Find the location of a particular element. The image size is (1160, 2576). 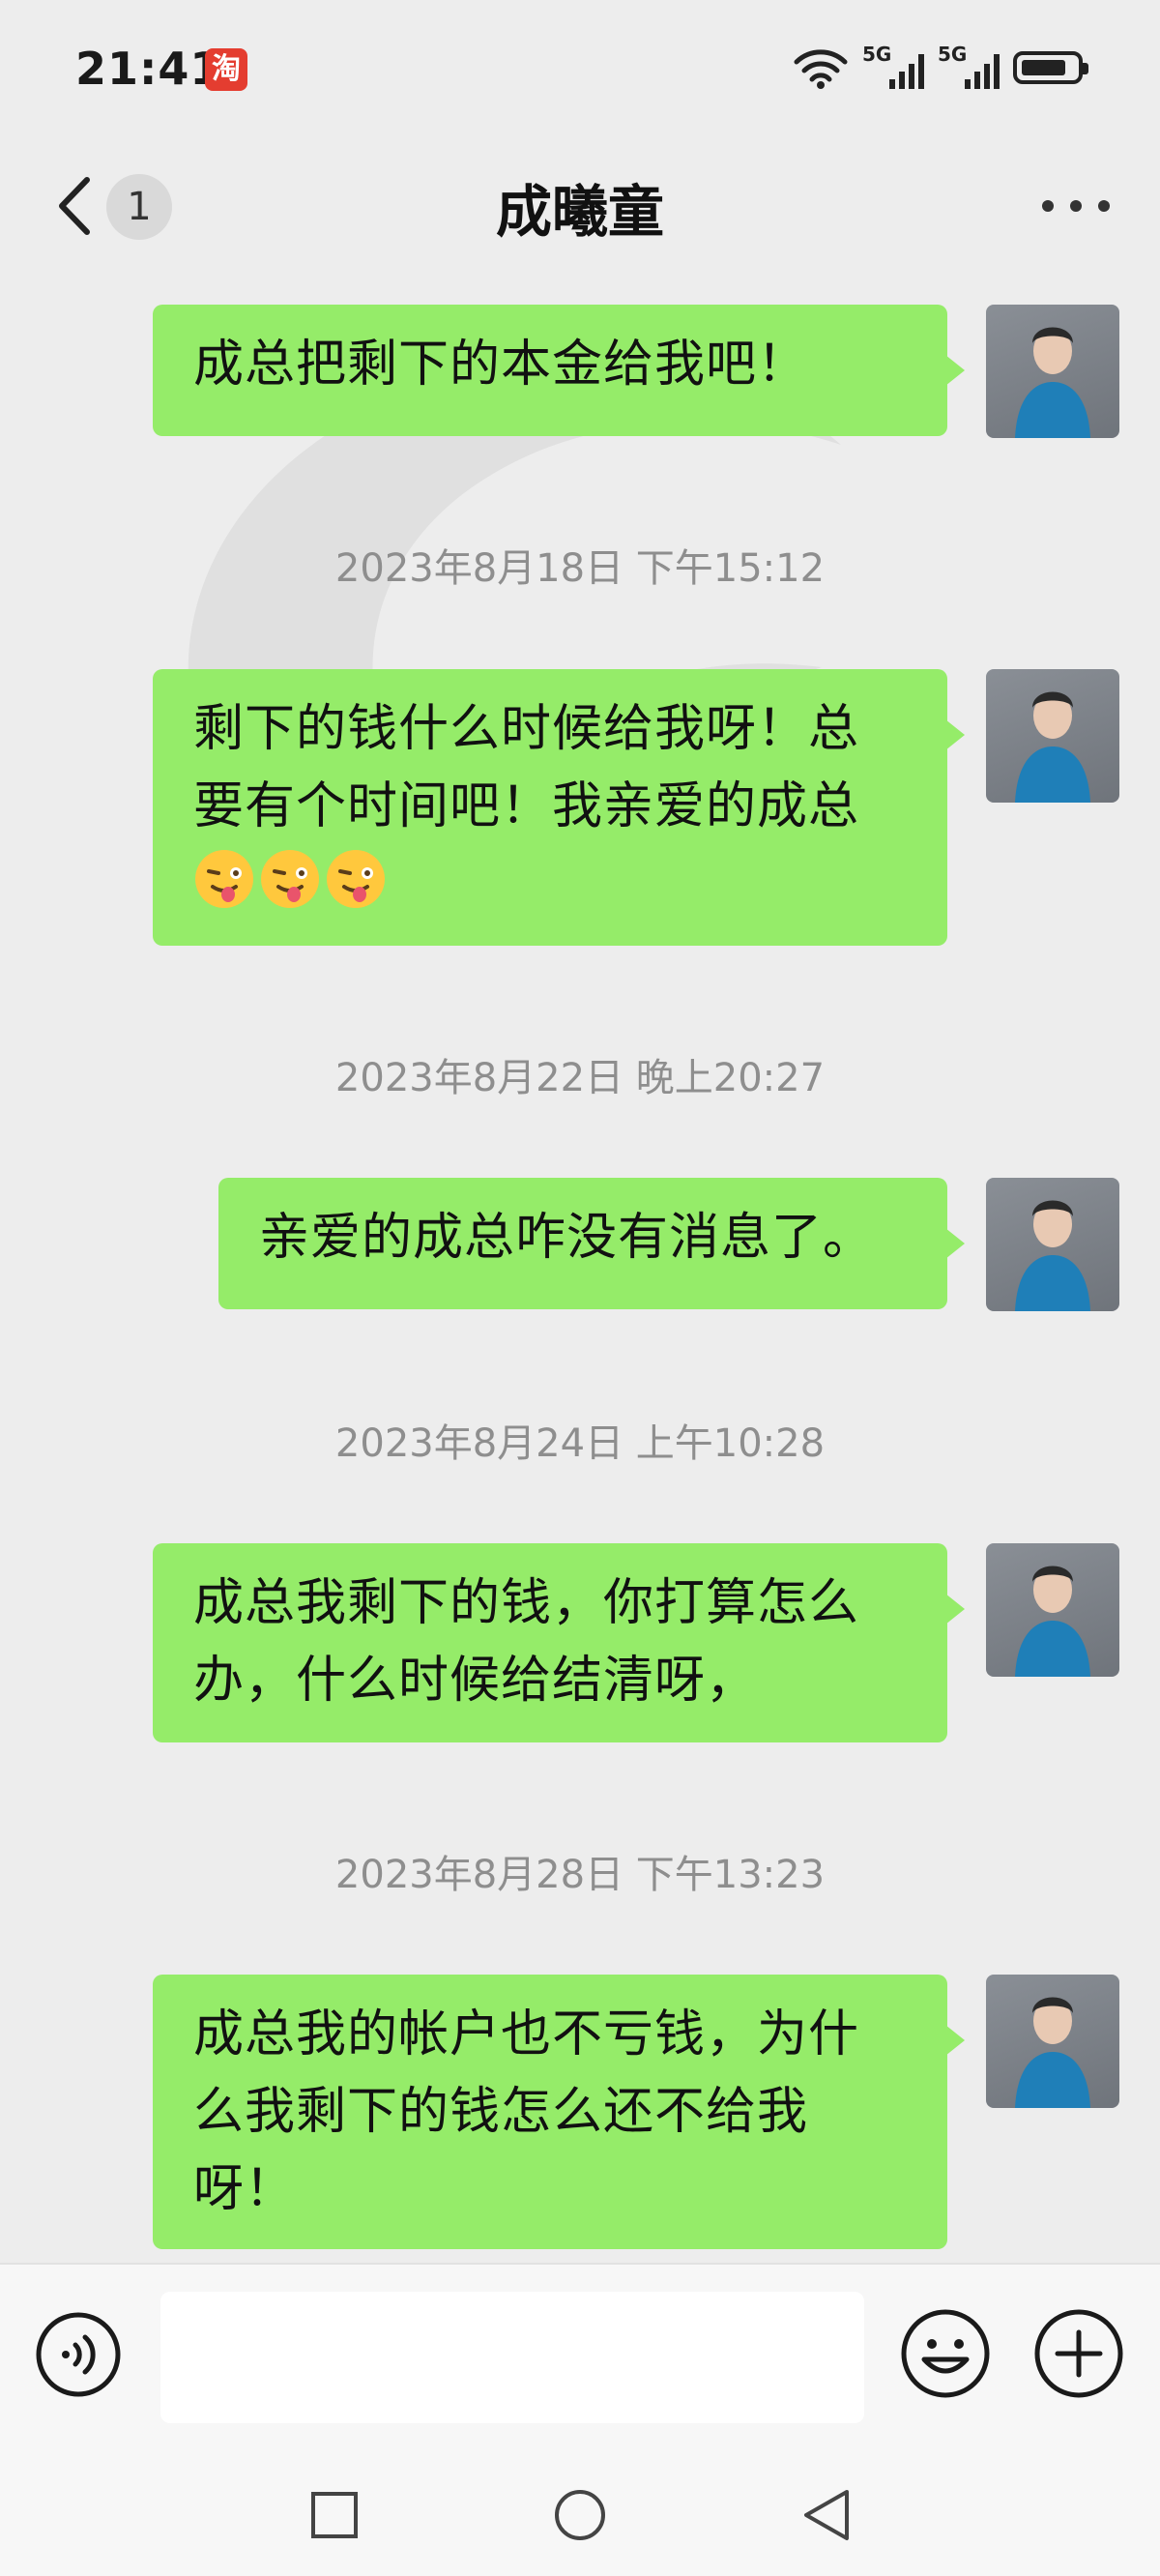

message-text: 要有个时间吧！我亲爱的成总 is located at coordinates (526, 806).